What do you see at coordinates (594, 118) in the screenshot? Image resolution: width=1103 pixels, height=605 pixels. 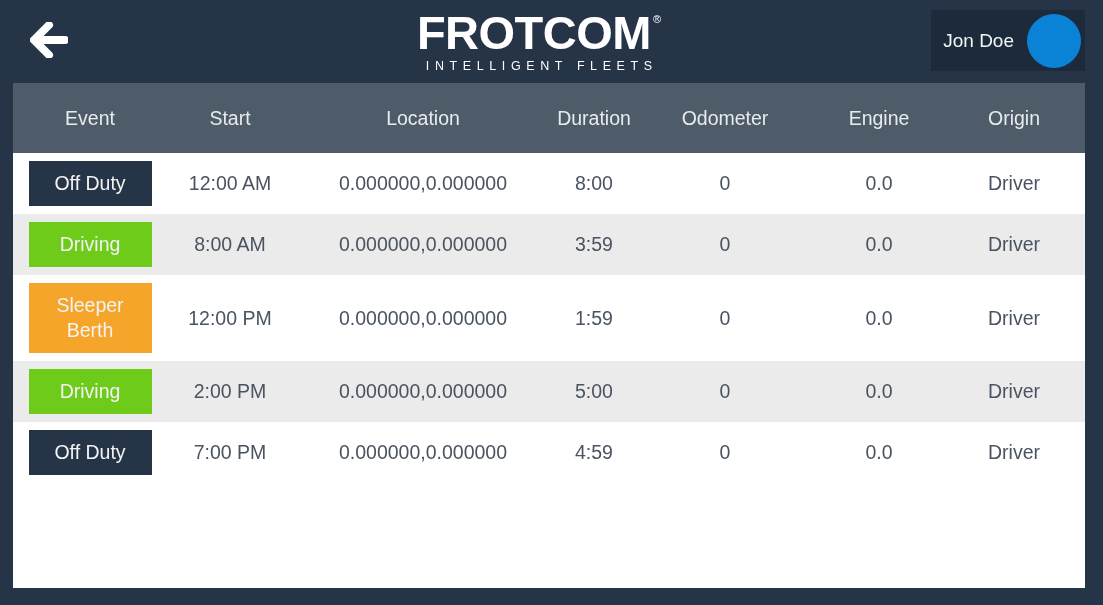 I see `column-header: Duration` at bounding box center [594, 118].